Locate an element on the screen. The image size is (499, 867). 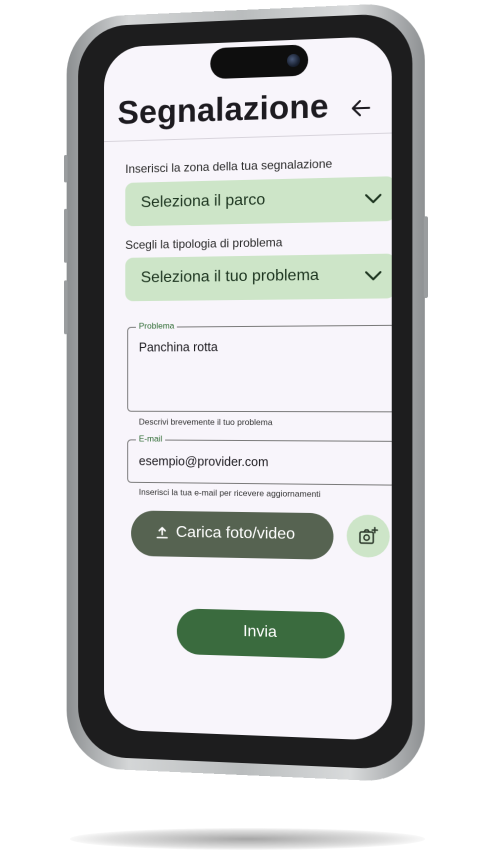
upload-button-label: Carica foto/video is located at coordinates (235, 533).